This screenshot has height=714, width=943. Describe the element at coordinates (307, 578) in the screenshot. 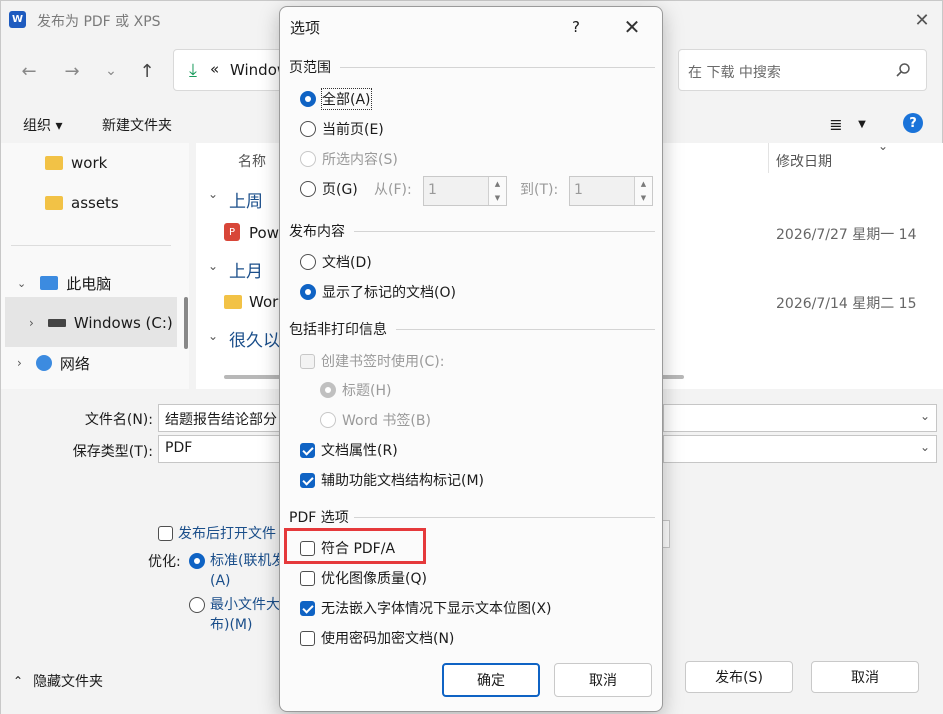

I see `optimize-images-checkbox` at that location.